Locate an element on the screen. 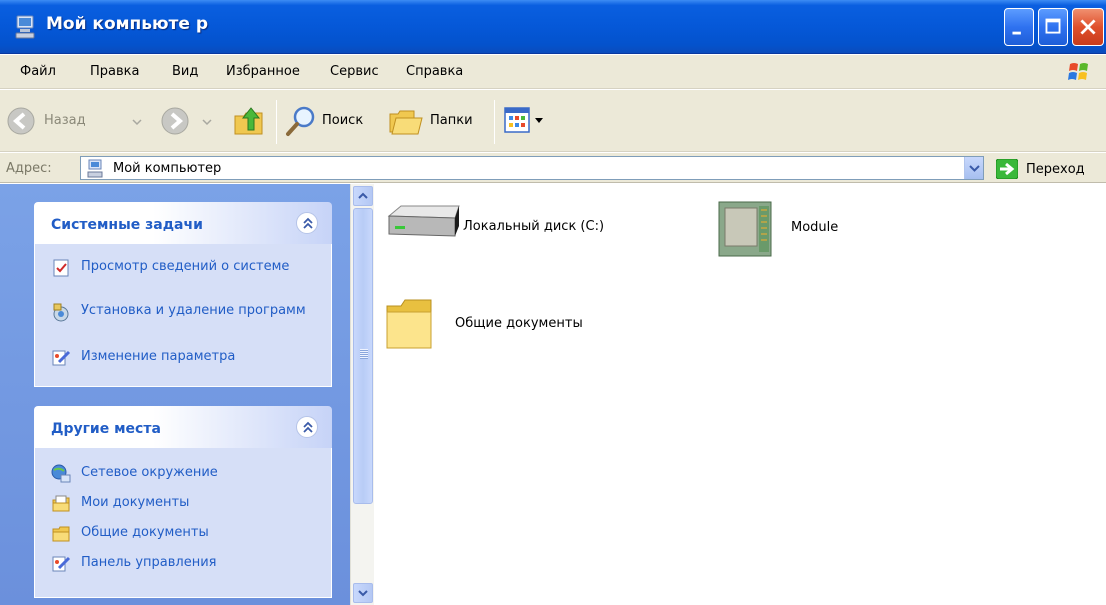 The height and width of the screenshot is (605, 1106). window-title: Мой компьюте р is located at coordinates (127, 24).